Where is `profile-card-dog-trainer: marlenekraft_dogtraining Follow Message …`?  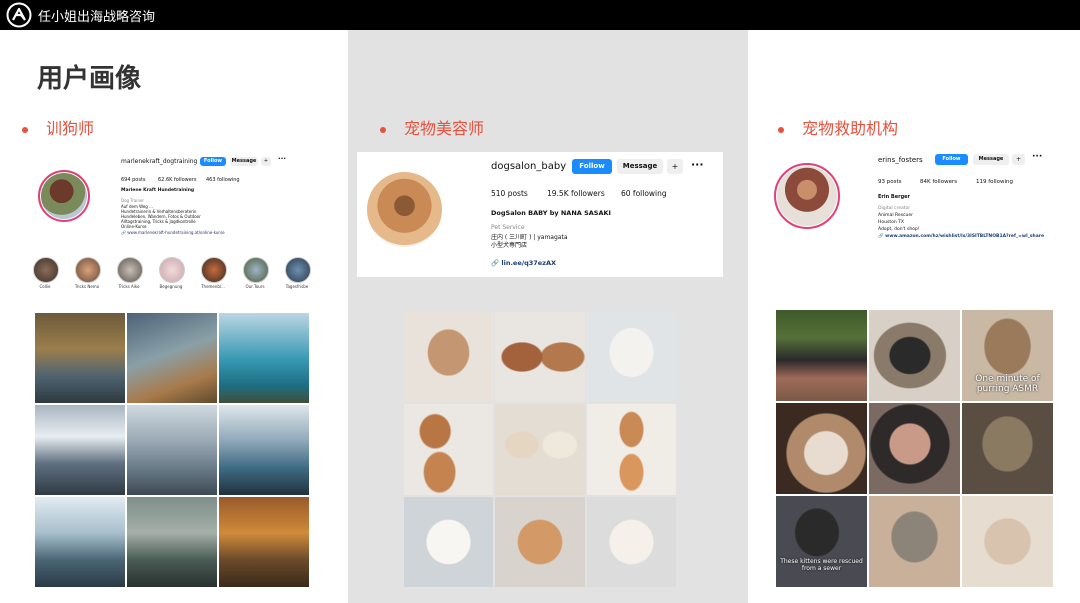
profile-card-dog-trainer: marlenekraft_dogtraining Follow Message … is located at coordinates (172, 222).